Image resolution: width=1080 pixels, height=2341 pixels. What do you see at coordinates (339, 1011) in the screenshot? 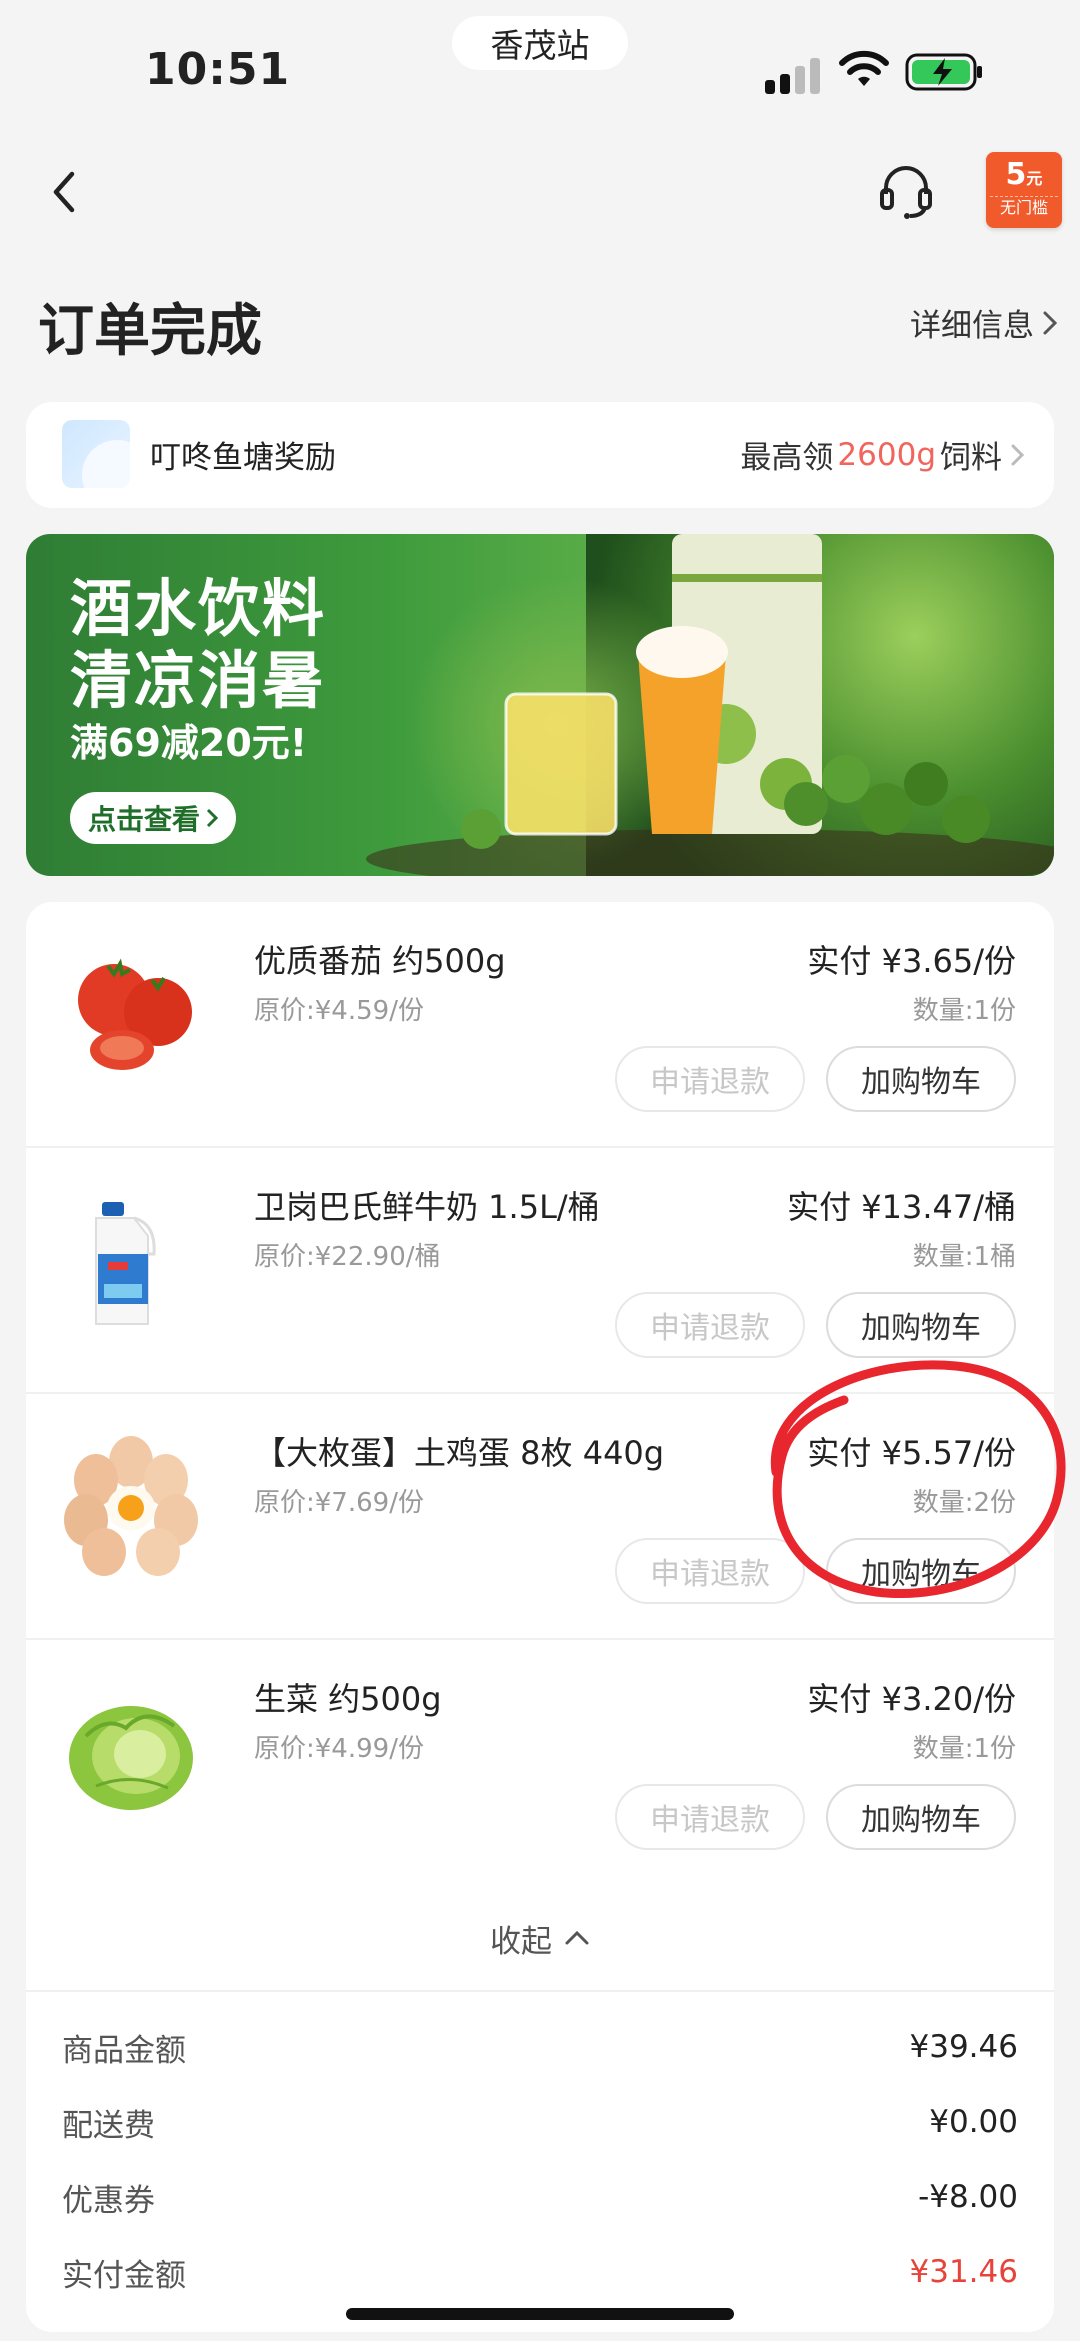
I see `item-original-price: 原价:¥4.59/份` at bounding box center [339, 1011].